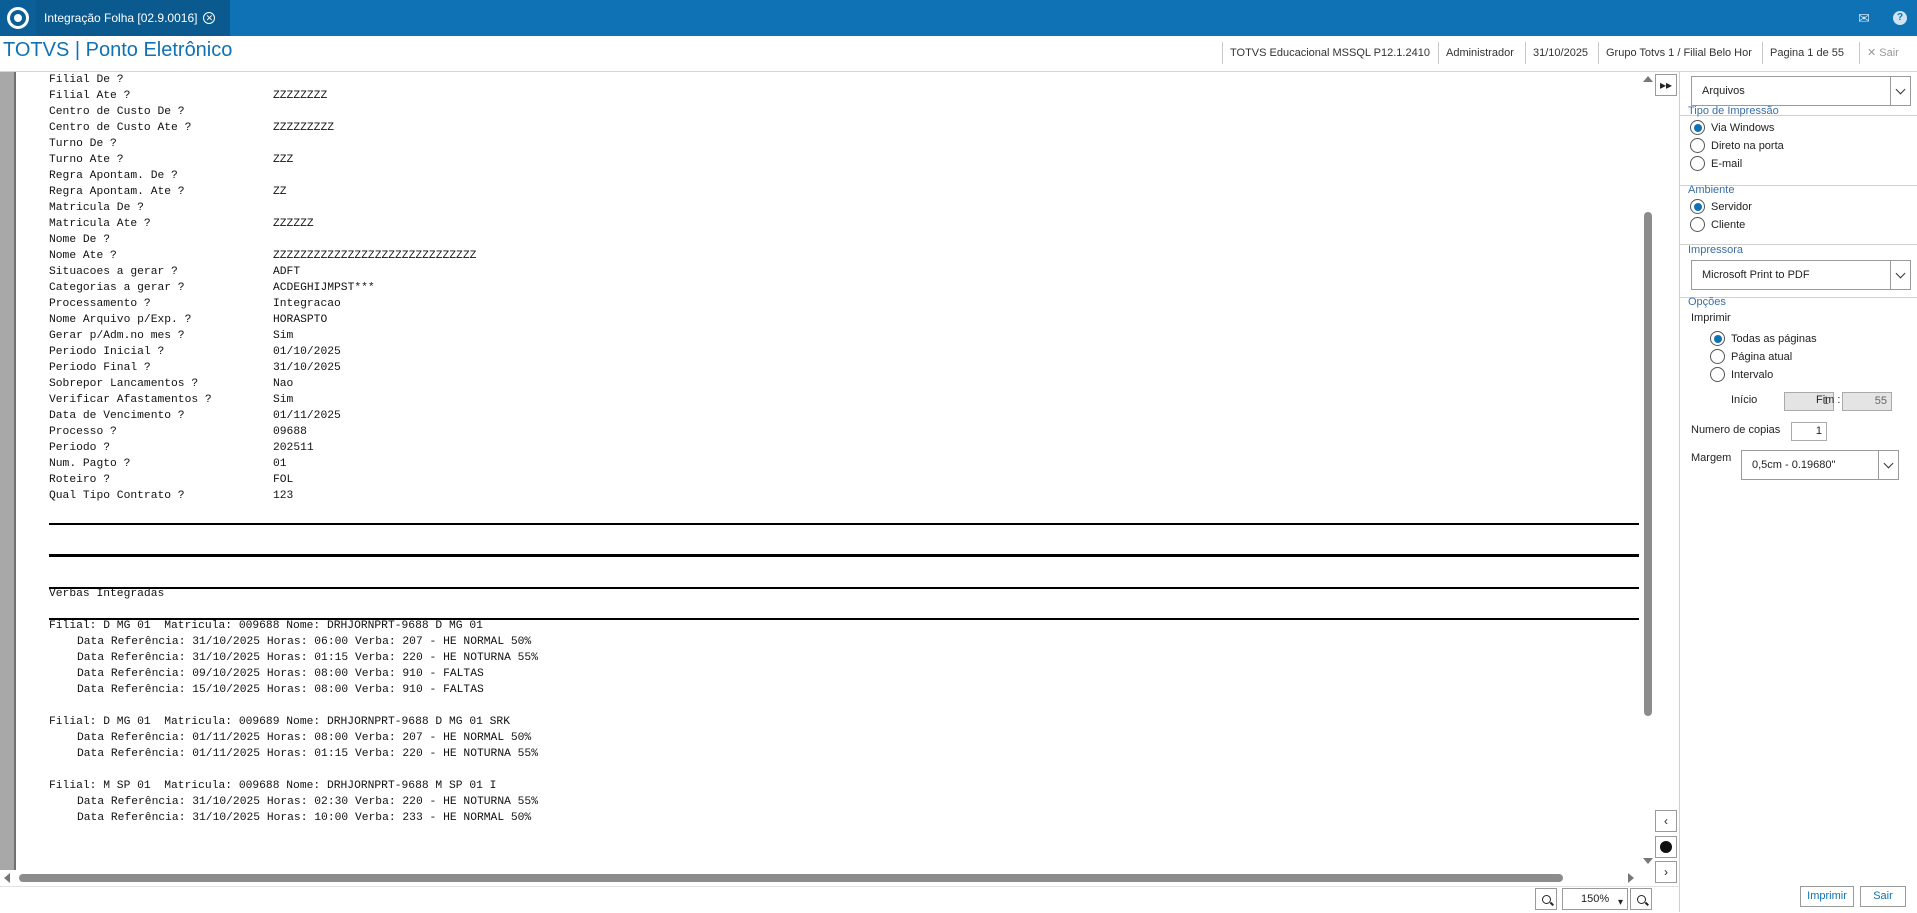  I want to click on param-label: Processamento ?, so click(100, 304).